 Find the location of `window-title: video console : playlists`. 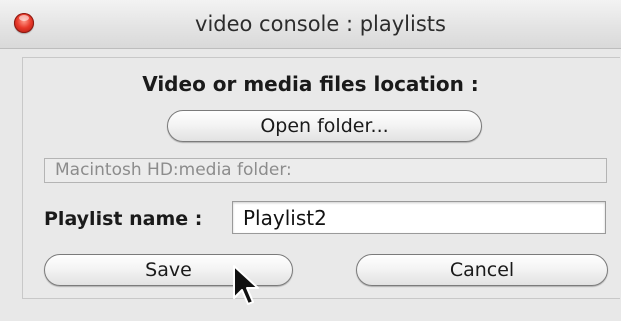

window-title: video console : playlists is located at coordinates (320, 24).